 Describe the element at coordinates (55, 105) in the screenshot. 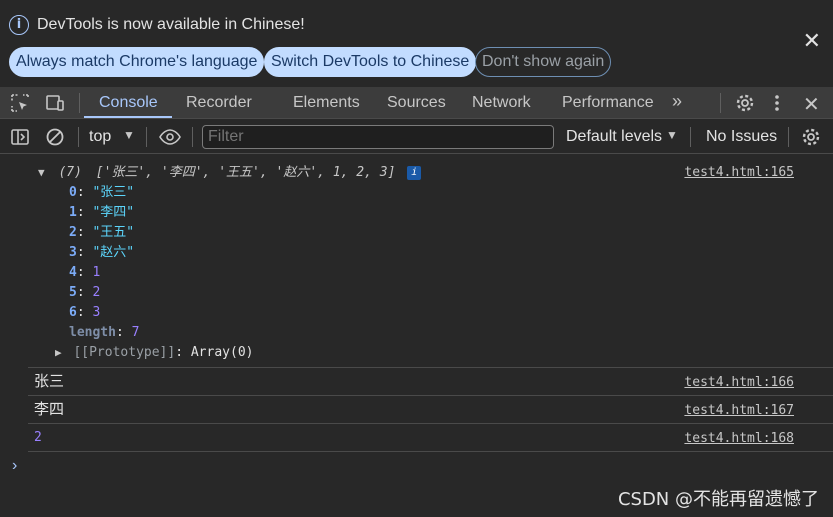

I see `device-toolbar-icon` at that location.